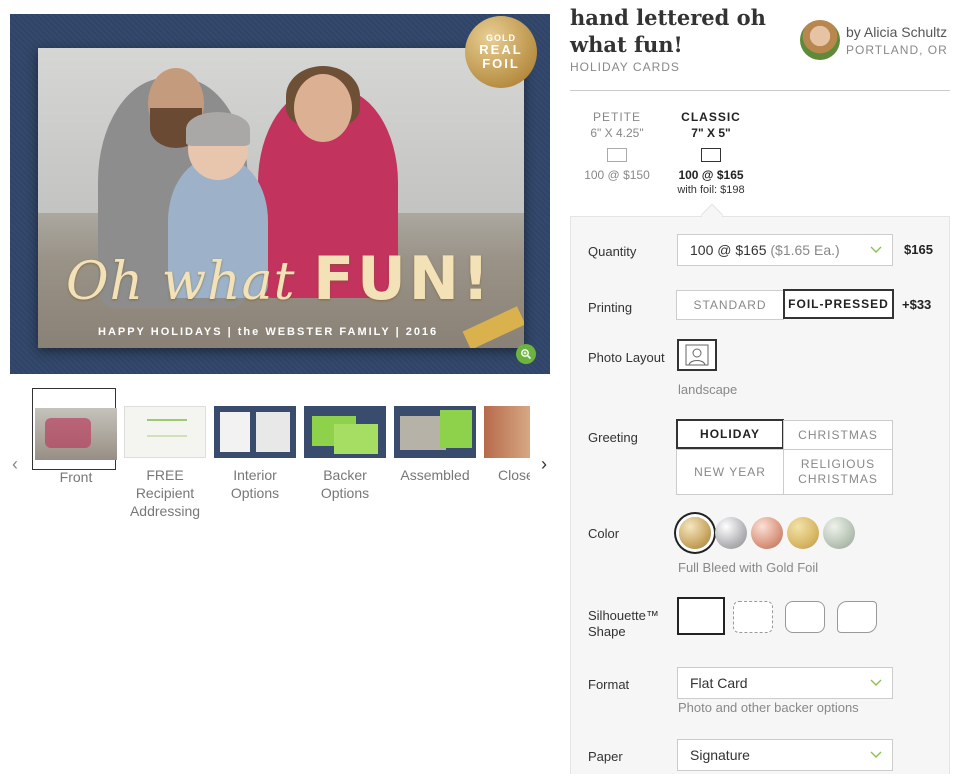 Image resolution: width=954 pixels, height=774 pixels. I want to click on color-swatch-rose-gold, so click(767, 533).